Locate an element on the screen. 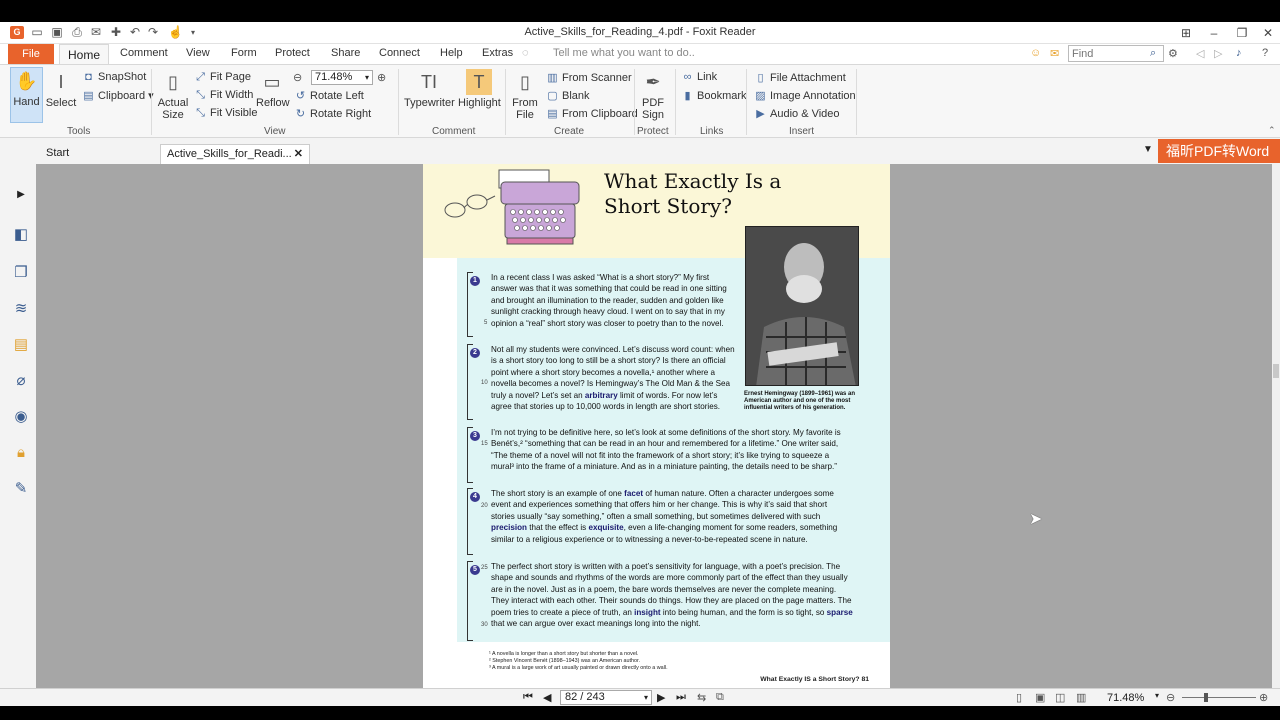 The height and width of the screenshot is (720, 1280). hand-tool-button: ✋ Hand is located at coordinates (26, 95).